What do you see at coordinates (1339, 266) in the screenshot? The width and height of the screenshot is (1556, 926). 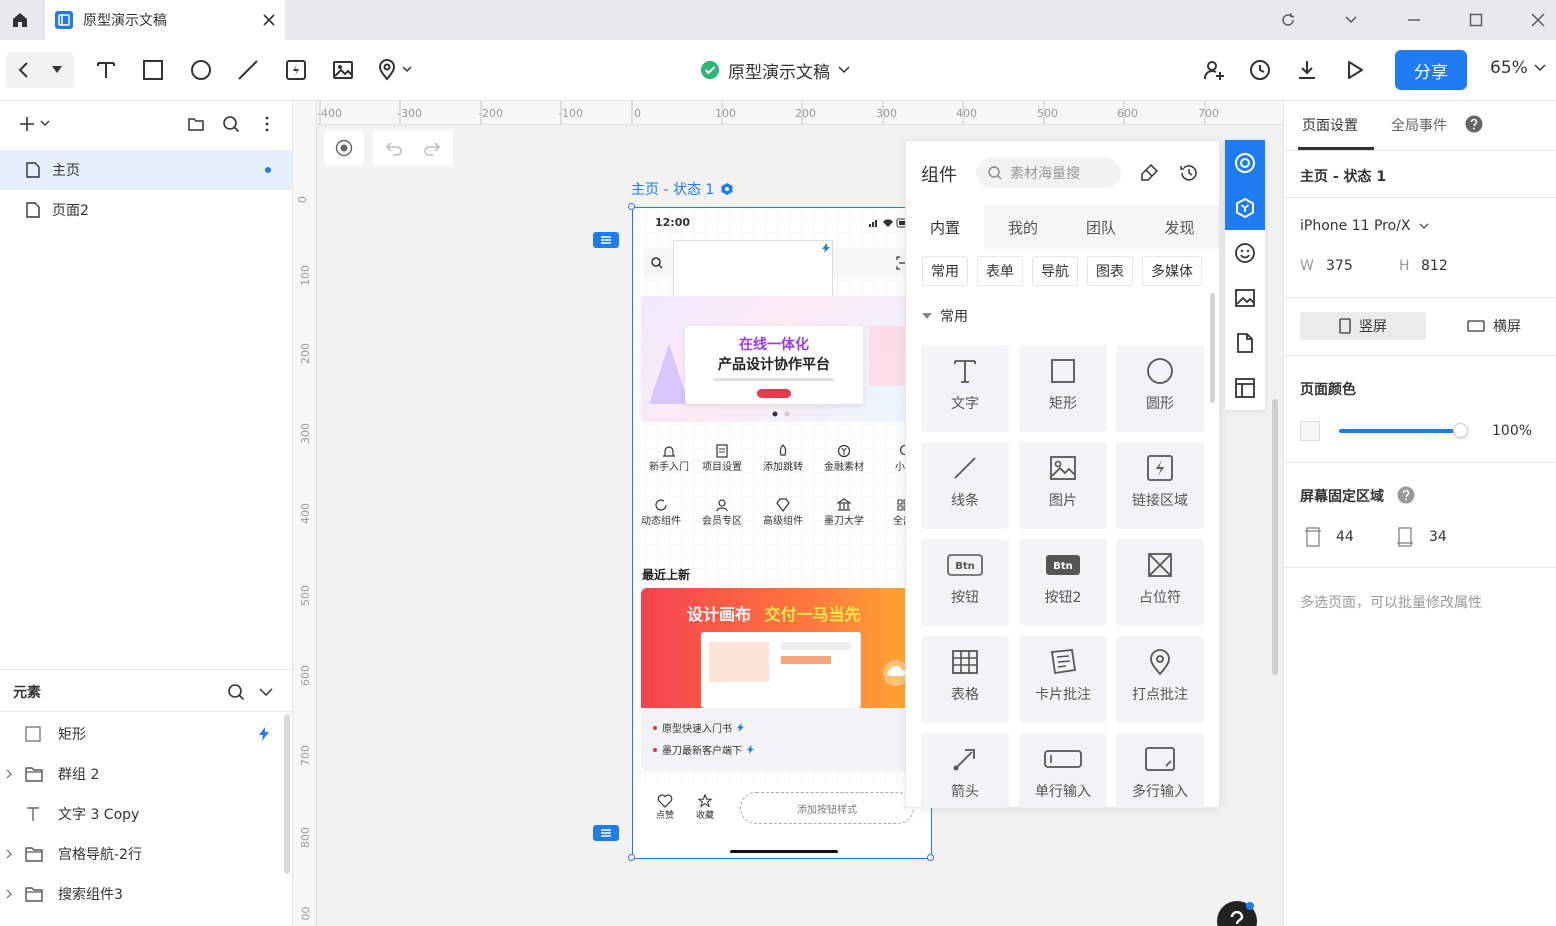 I see `width-field: 375` at bounding box center [1339, 266].